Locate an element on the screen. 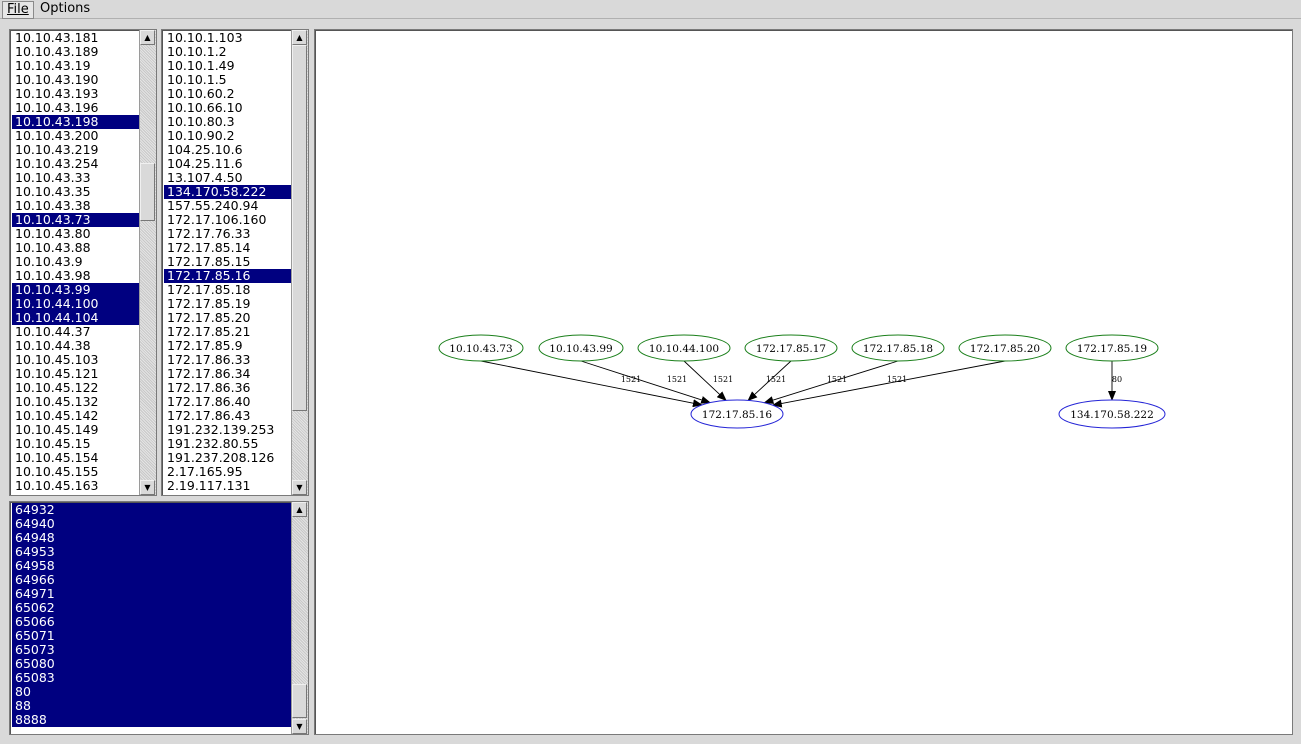  list-item: 10.10.43.9 is located at coordinates (76, 262).